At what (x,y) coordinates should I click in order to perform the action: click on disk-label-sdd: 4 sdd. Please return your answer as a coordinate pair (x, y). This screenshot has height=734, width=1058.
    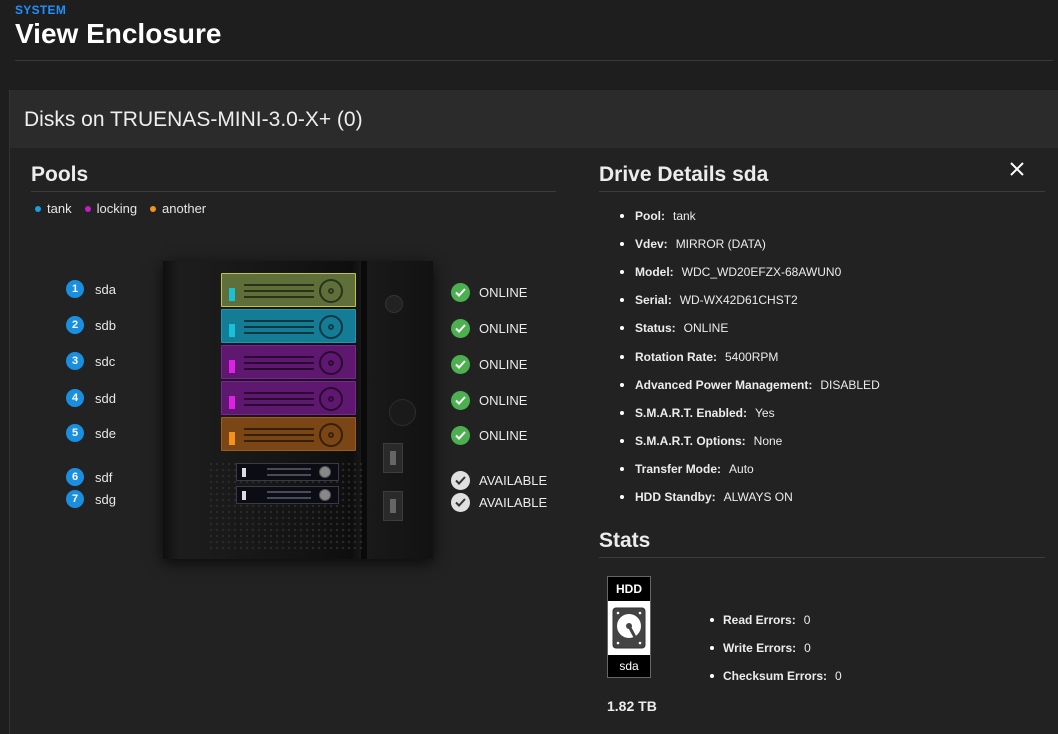
    Looking at the image, I should click on (91, 398).